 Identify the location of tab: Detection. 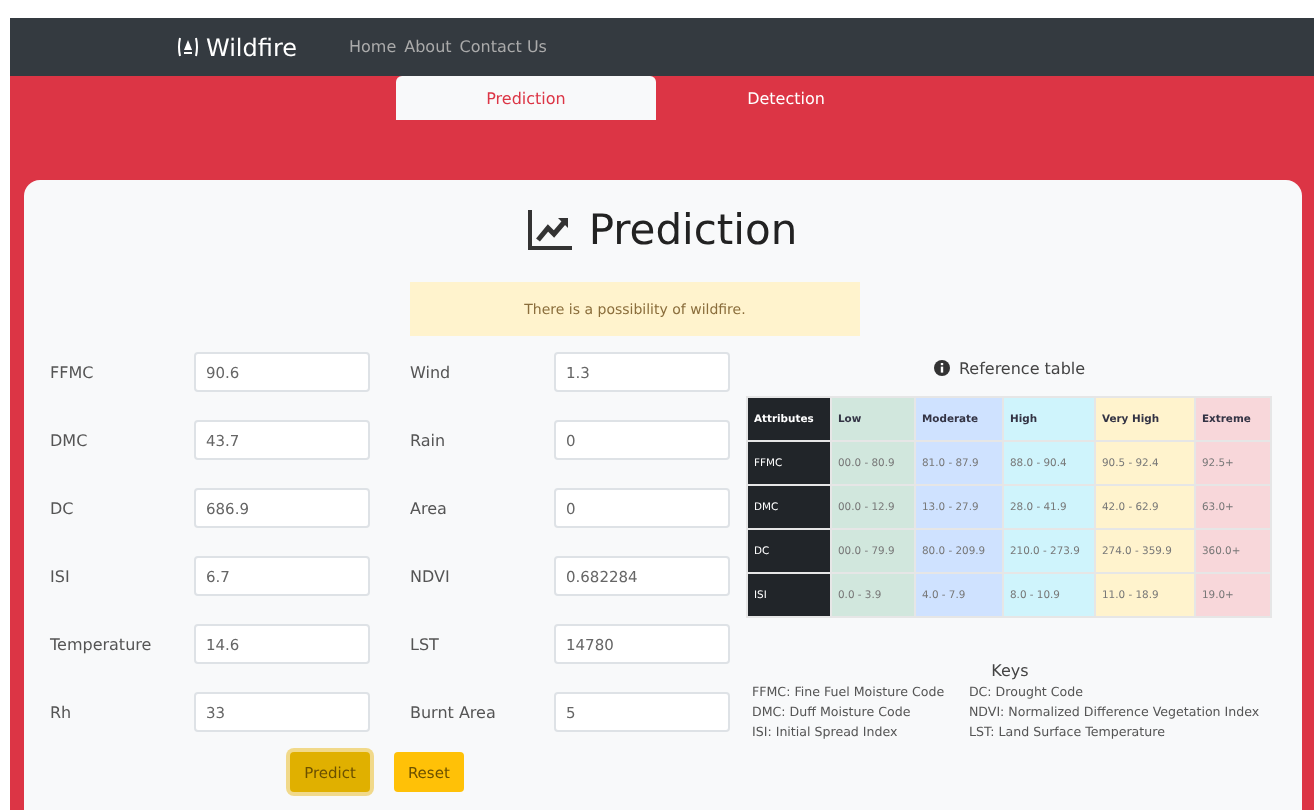
(786, 98).